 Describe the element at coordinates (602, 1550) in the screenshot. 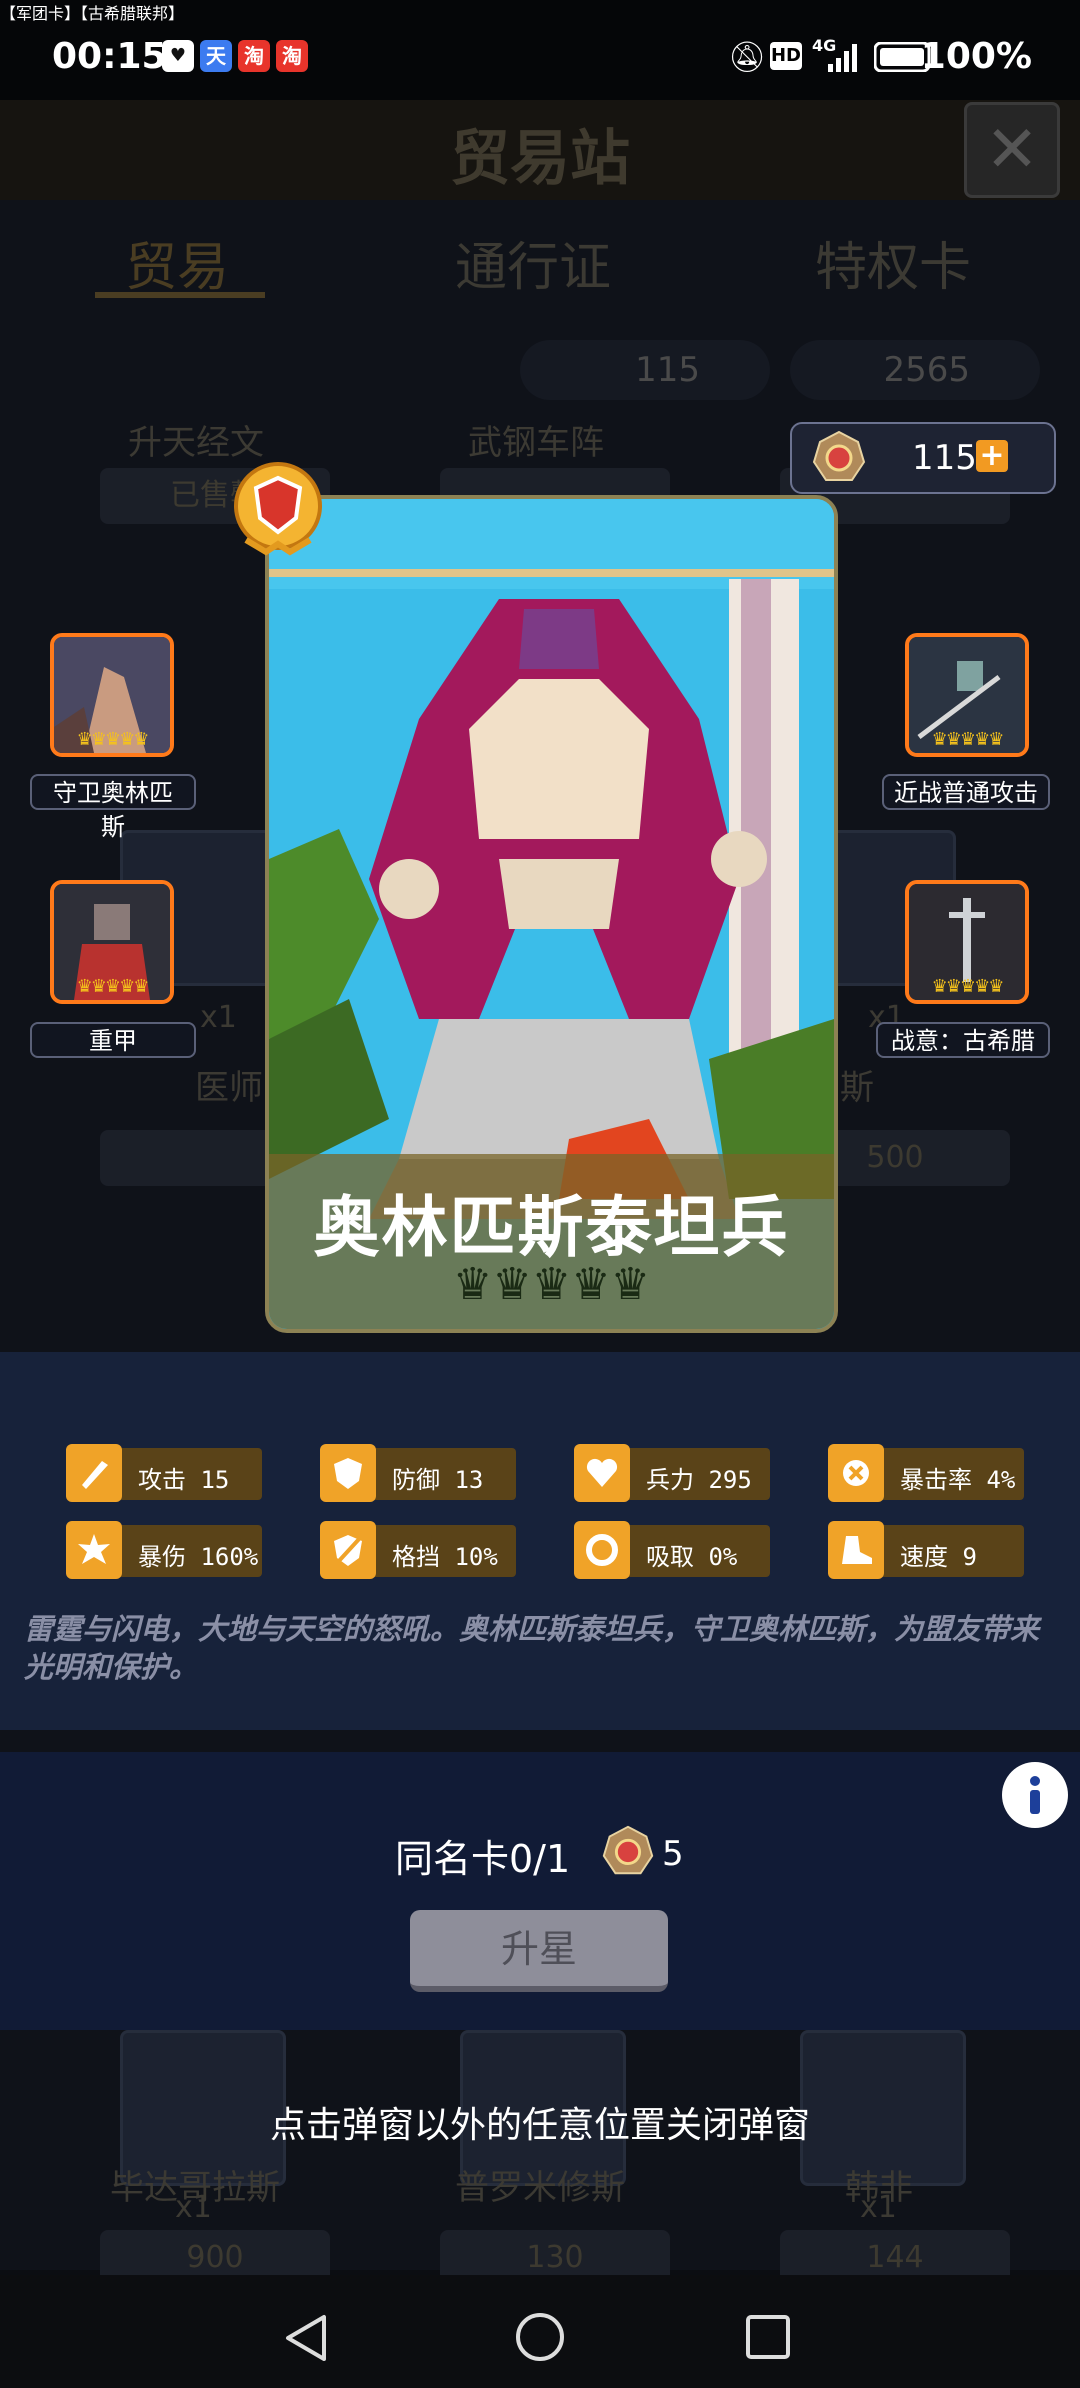

I see `drain-icon` at that location.